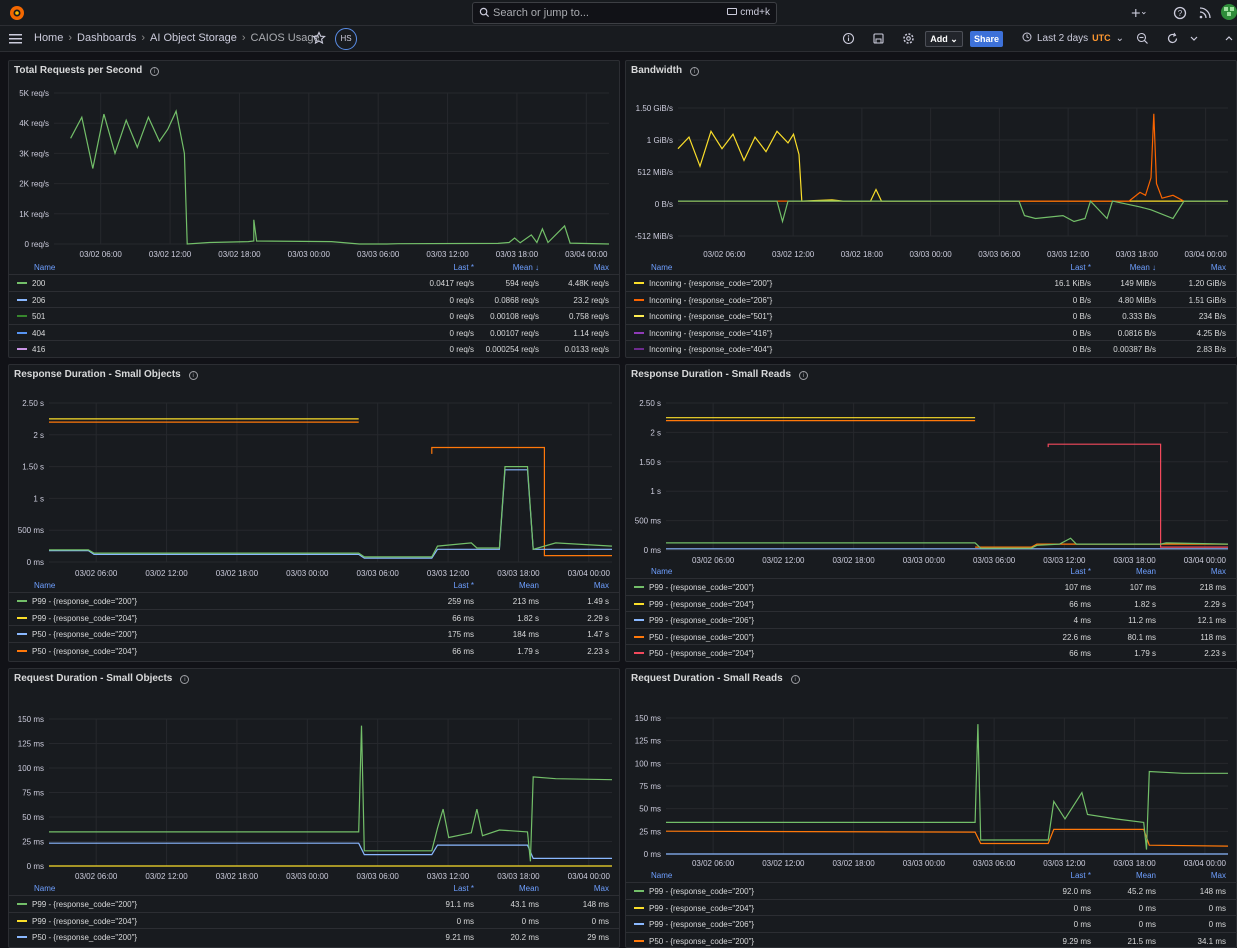  Describe the element at coordinates (17, 13) in the screenshot. I see `grafana-logo-icon` at that location.